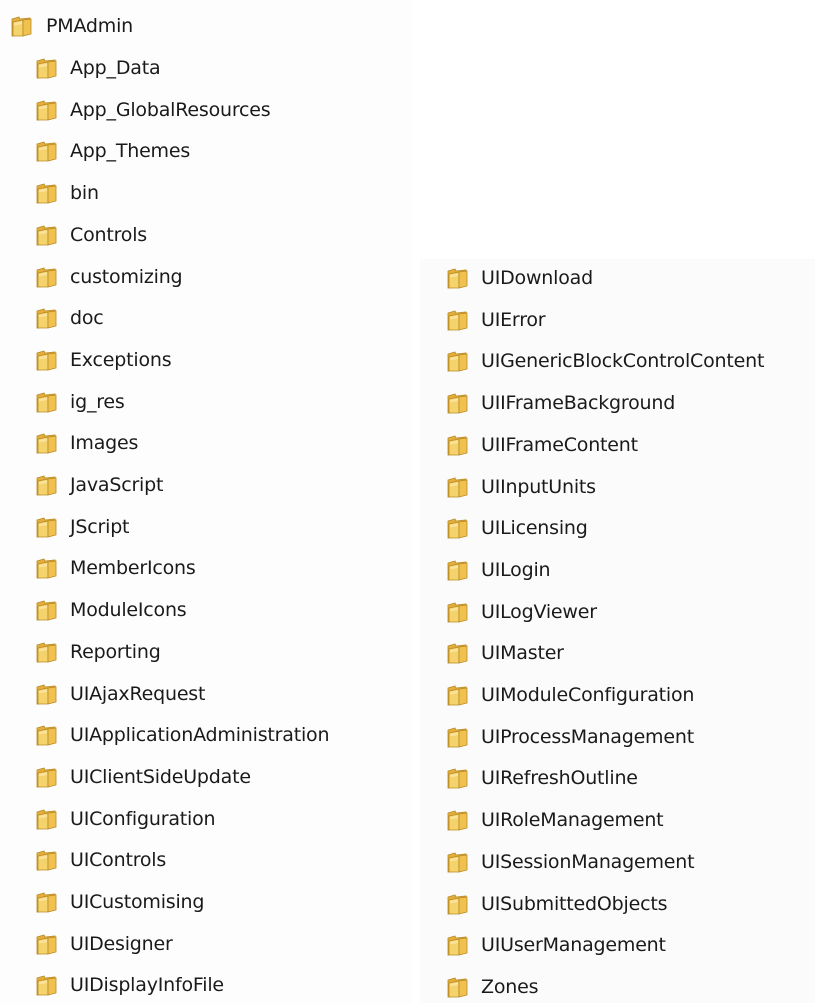 The image size is (815, 1003). What do you see at coordinates (121, 943) in the screenshot?
I see `tree-item-label: UIDesigner` at bounding box center [121, 943].